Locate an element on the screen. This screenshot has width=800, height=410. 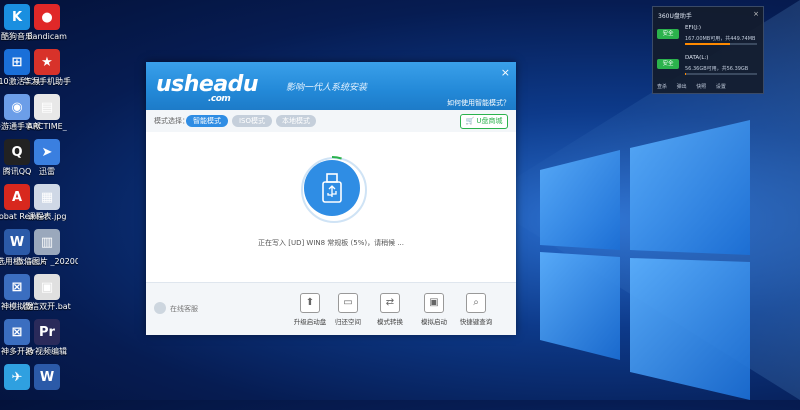
app-icon: ● is located at coordinates (47, 17).